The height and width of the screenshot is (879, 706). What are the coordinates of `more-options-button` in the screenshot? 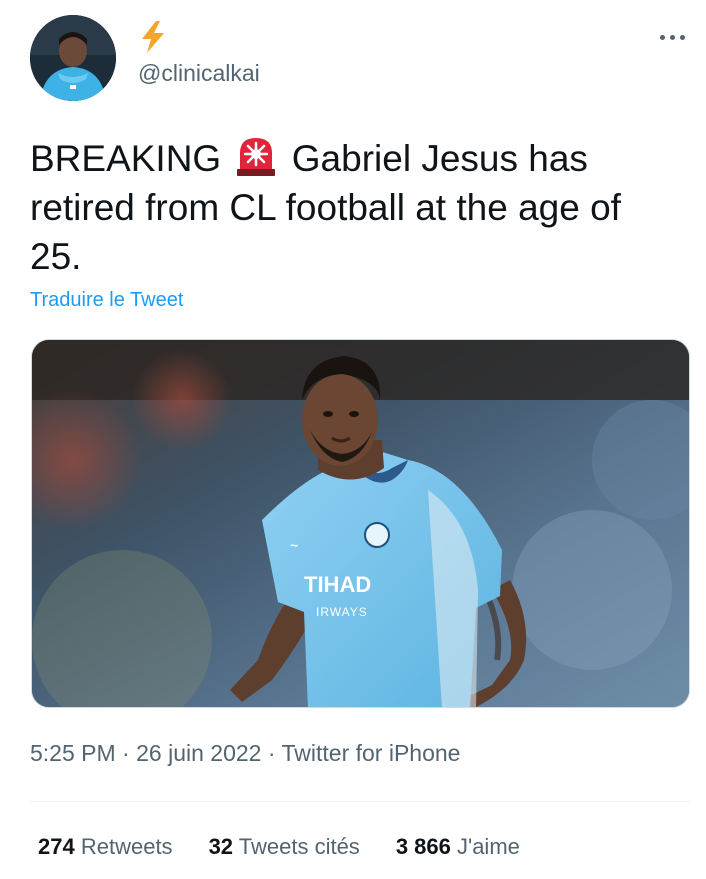 It's located at (672, 37).